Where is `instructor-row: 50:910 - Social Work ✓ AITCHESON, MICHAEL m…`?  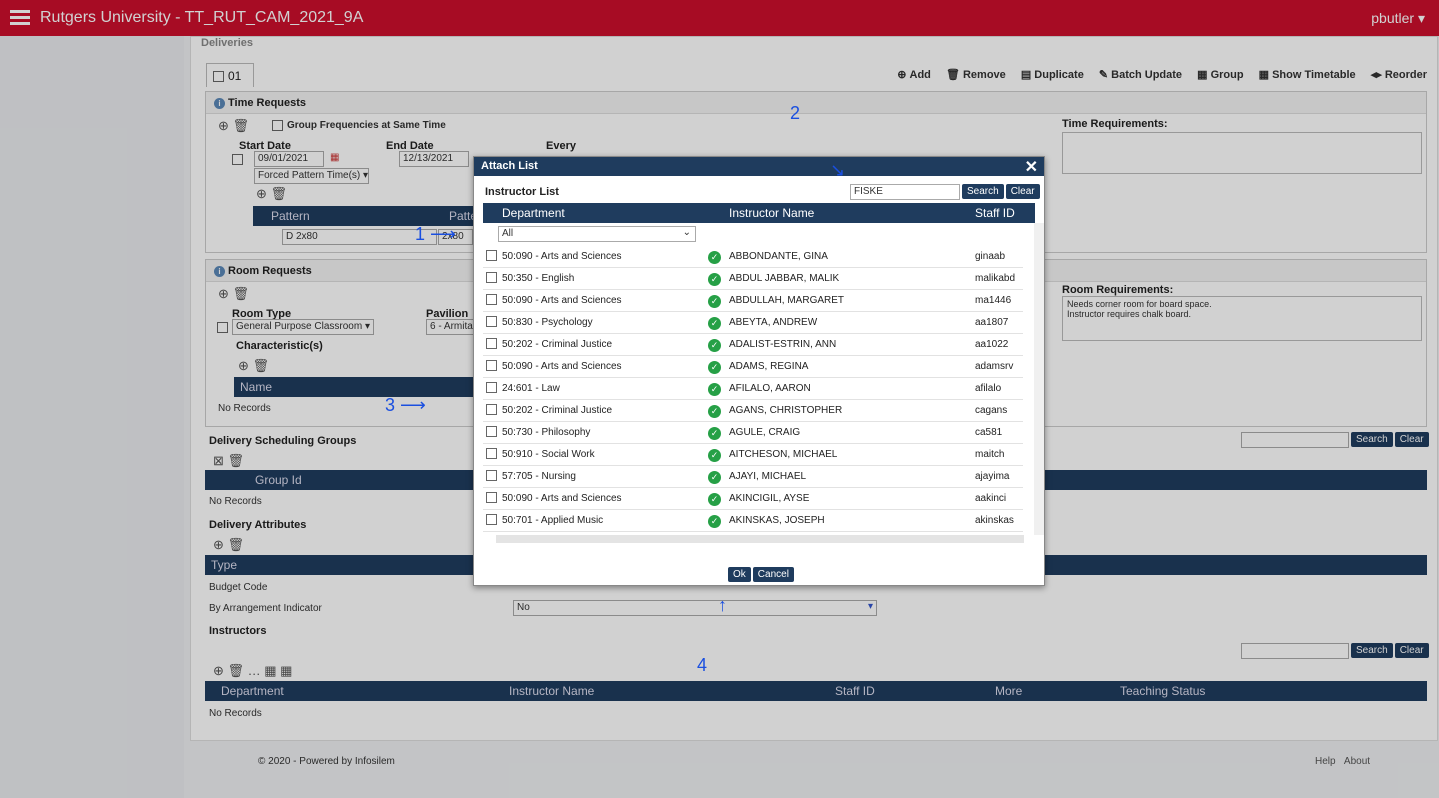 instructor-row: 50:910 - Social Work ✓ AITCHESON, MICHAEL m… is located at coordinates (753, 455).